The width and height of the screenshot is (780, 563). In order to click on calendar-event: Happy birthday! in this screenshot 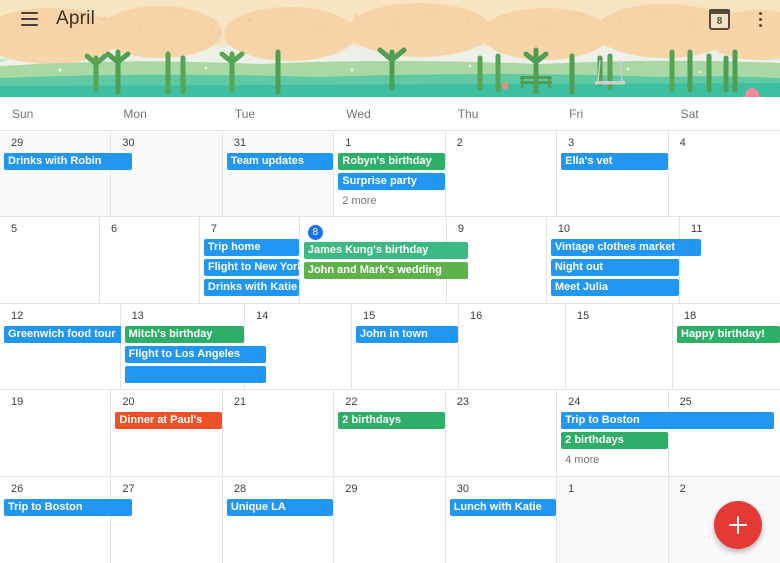, I will do `click(728, 334)`.